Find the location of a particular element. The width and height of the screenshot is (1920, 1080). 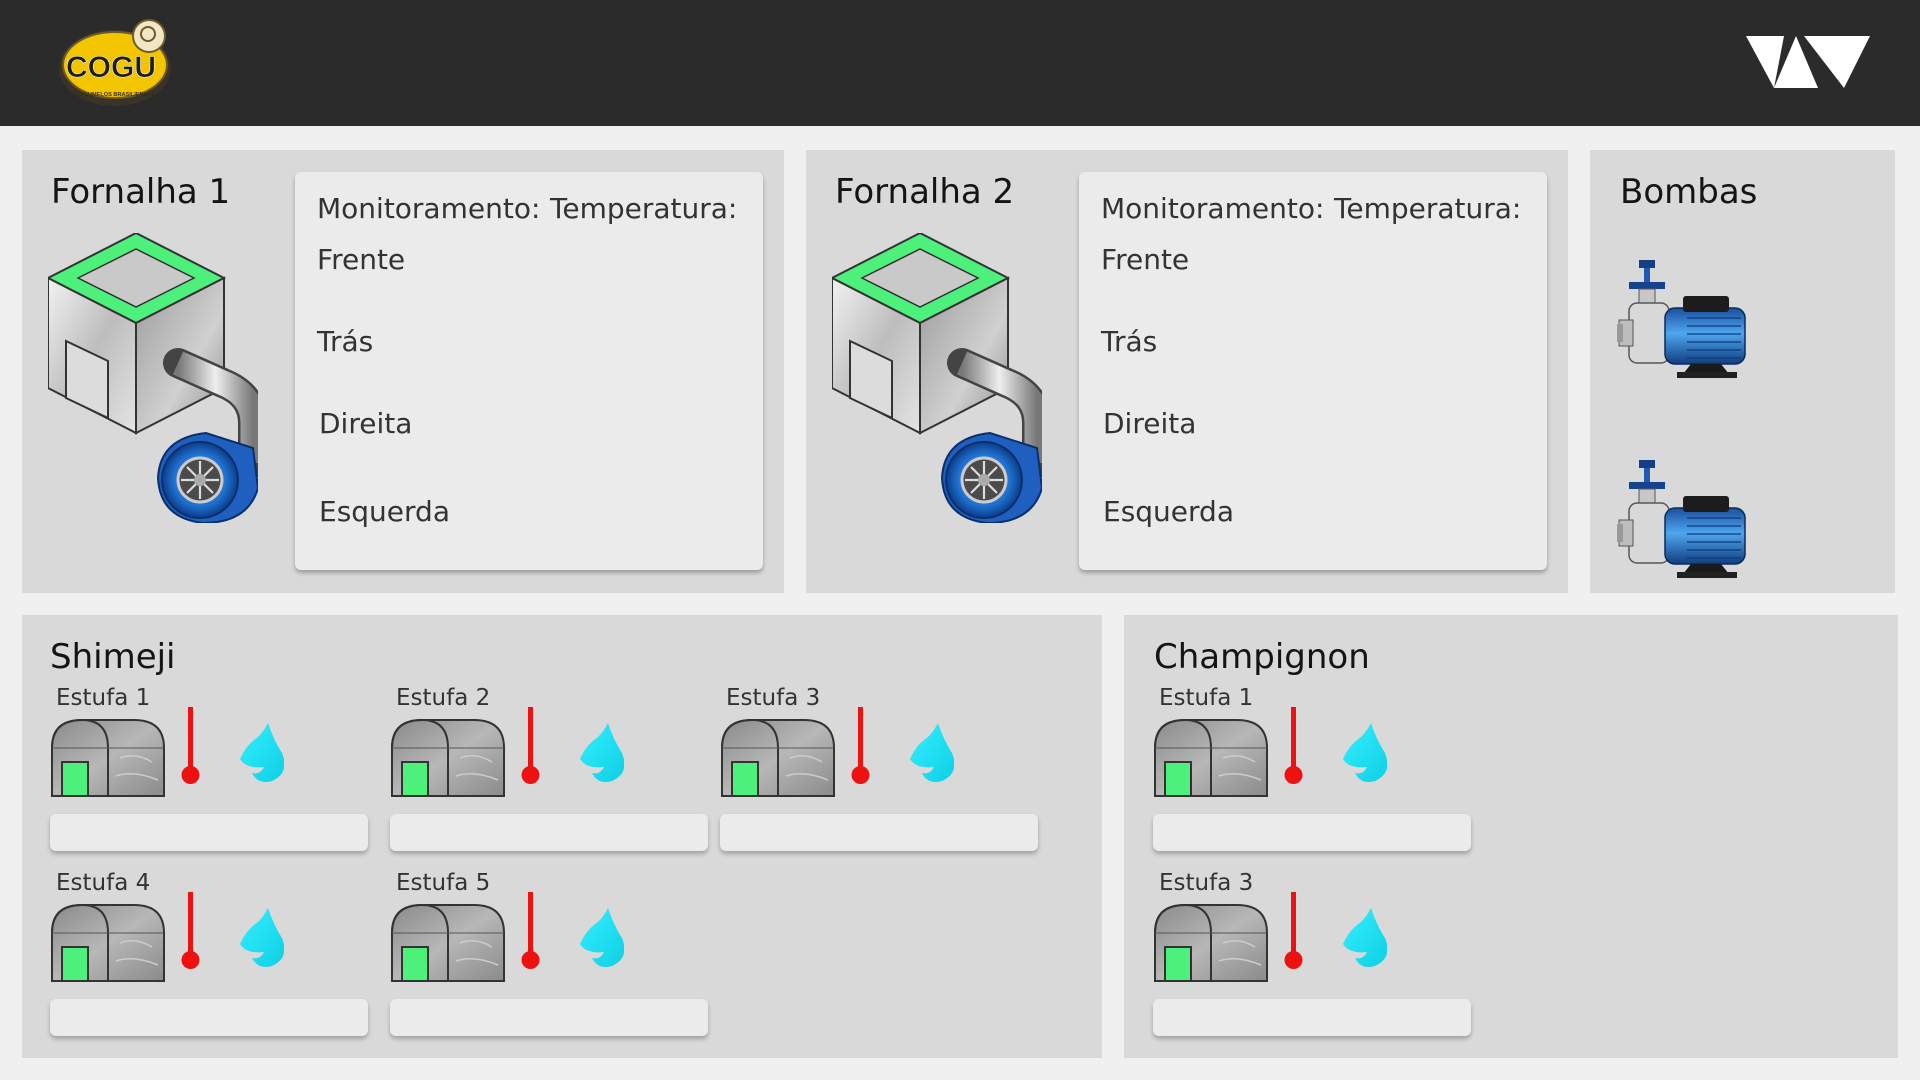

greenhouse-card: Estufa 5 is located at coordinates (552, 957).